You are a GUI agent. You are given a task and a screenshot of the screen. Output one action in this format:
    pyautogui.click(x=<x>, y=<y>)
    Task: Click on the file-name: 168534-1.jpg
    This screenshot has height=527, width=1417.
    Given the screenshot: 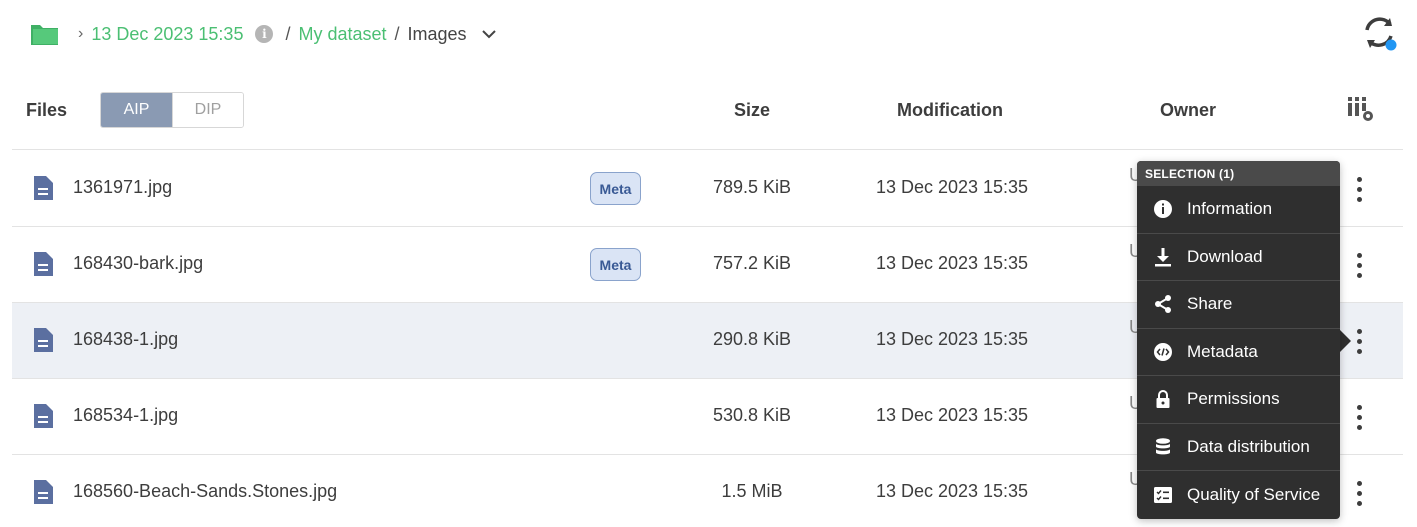 What is the action you would take?
    pyautogui.click(x=125, y=415)
    